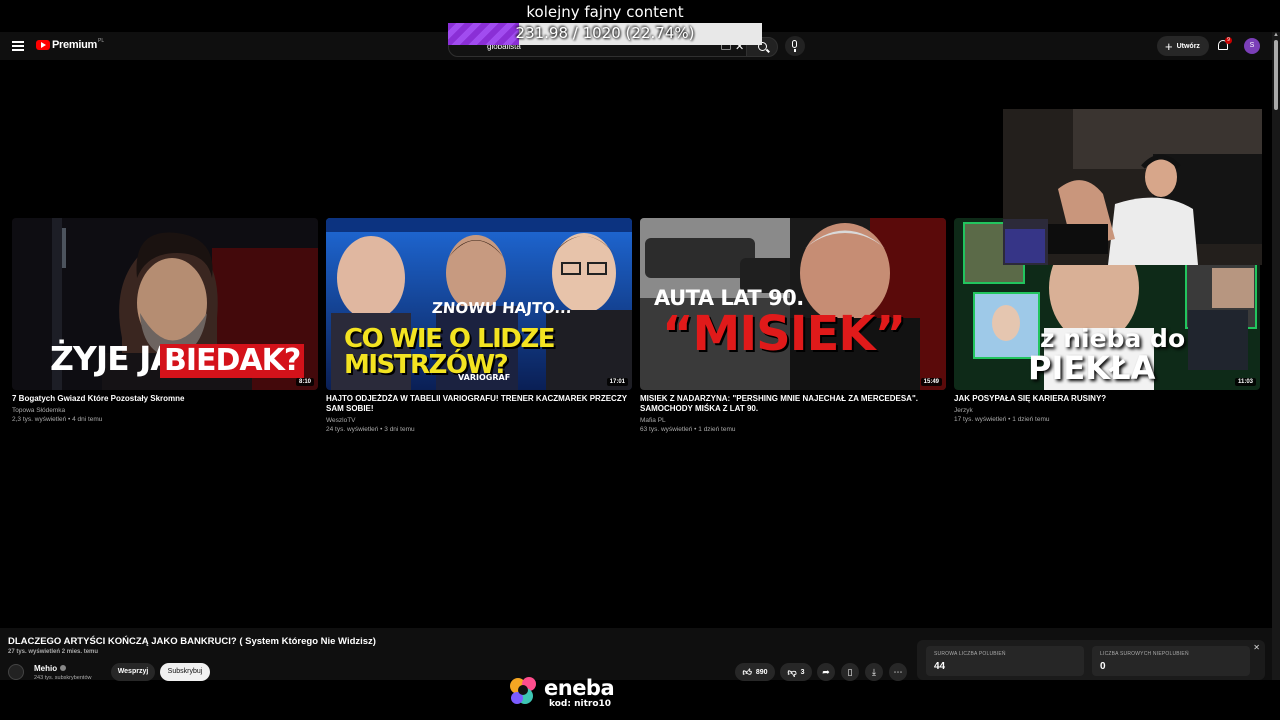  What do you see at coordinates (484, 377) in the screenshot?
I see `thumbnail-brand: VARIOGRAF` at bounding box center [484, 377].